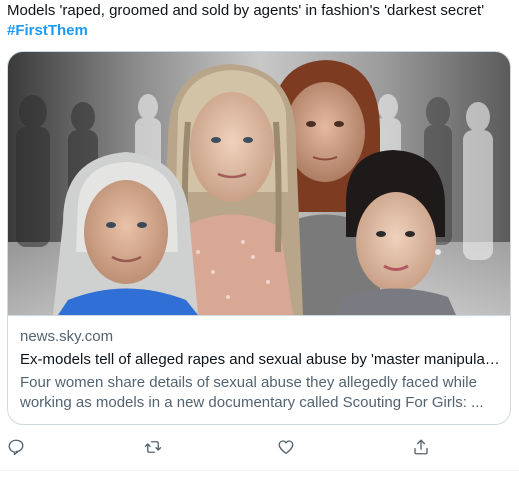 This screenshot has height=487, width=519. Describe the element at coordinates (259, 447) in the screenshot. I see `tweet-actions` at that location.